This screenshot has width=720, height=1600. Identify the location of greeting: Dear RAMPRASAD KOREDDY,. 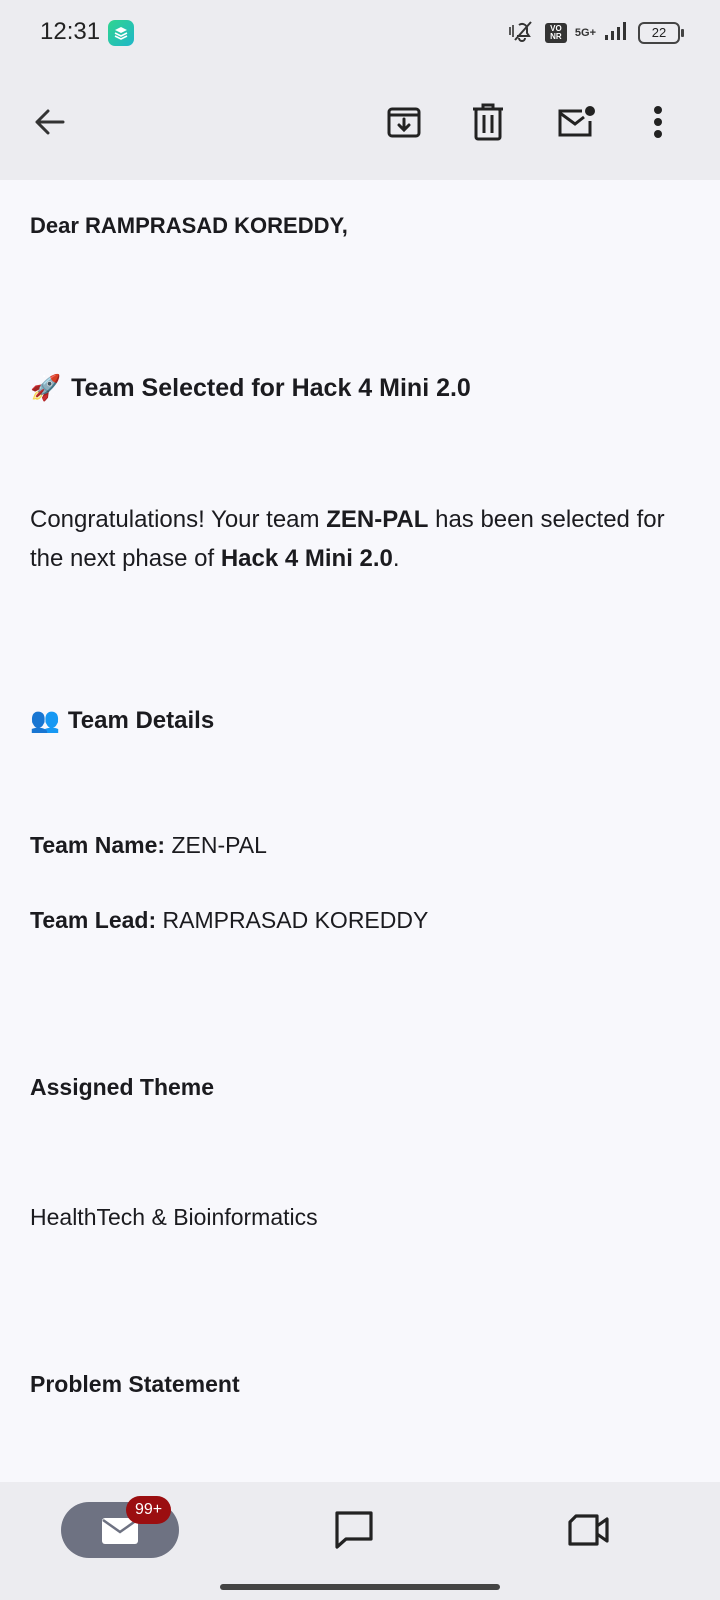
(189, 225).